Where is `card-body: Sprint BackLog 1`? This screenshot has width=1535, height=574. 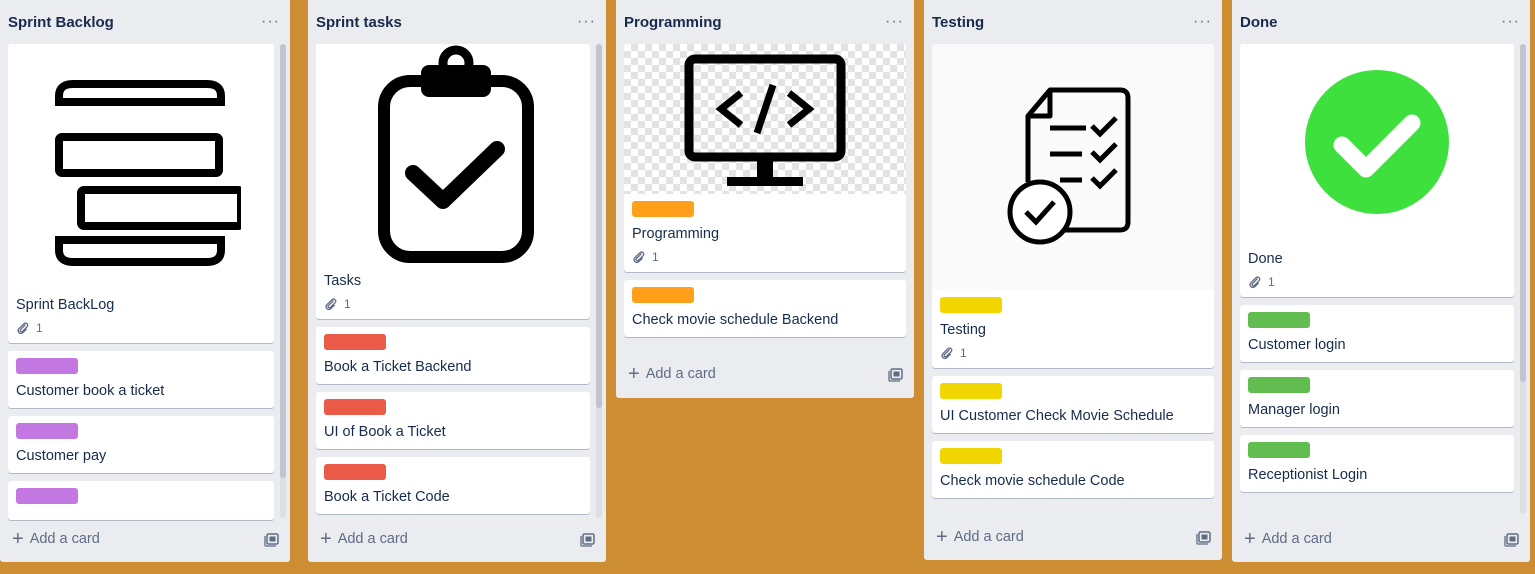 card-body: Sprint BackLog 1 is located at coordinates (141, 316).